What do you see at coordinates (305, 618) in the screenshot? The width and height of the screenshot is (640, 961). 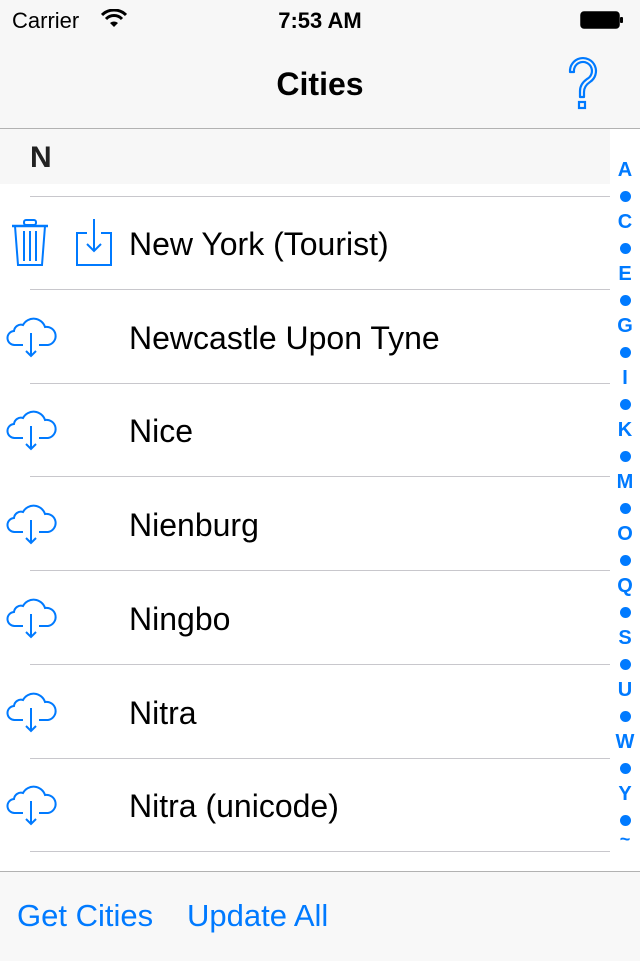 I see `city-row: Ningbo` at bounding box center [305, 618].